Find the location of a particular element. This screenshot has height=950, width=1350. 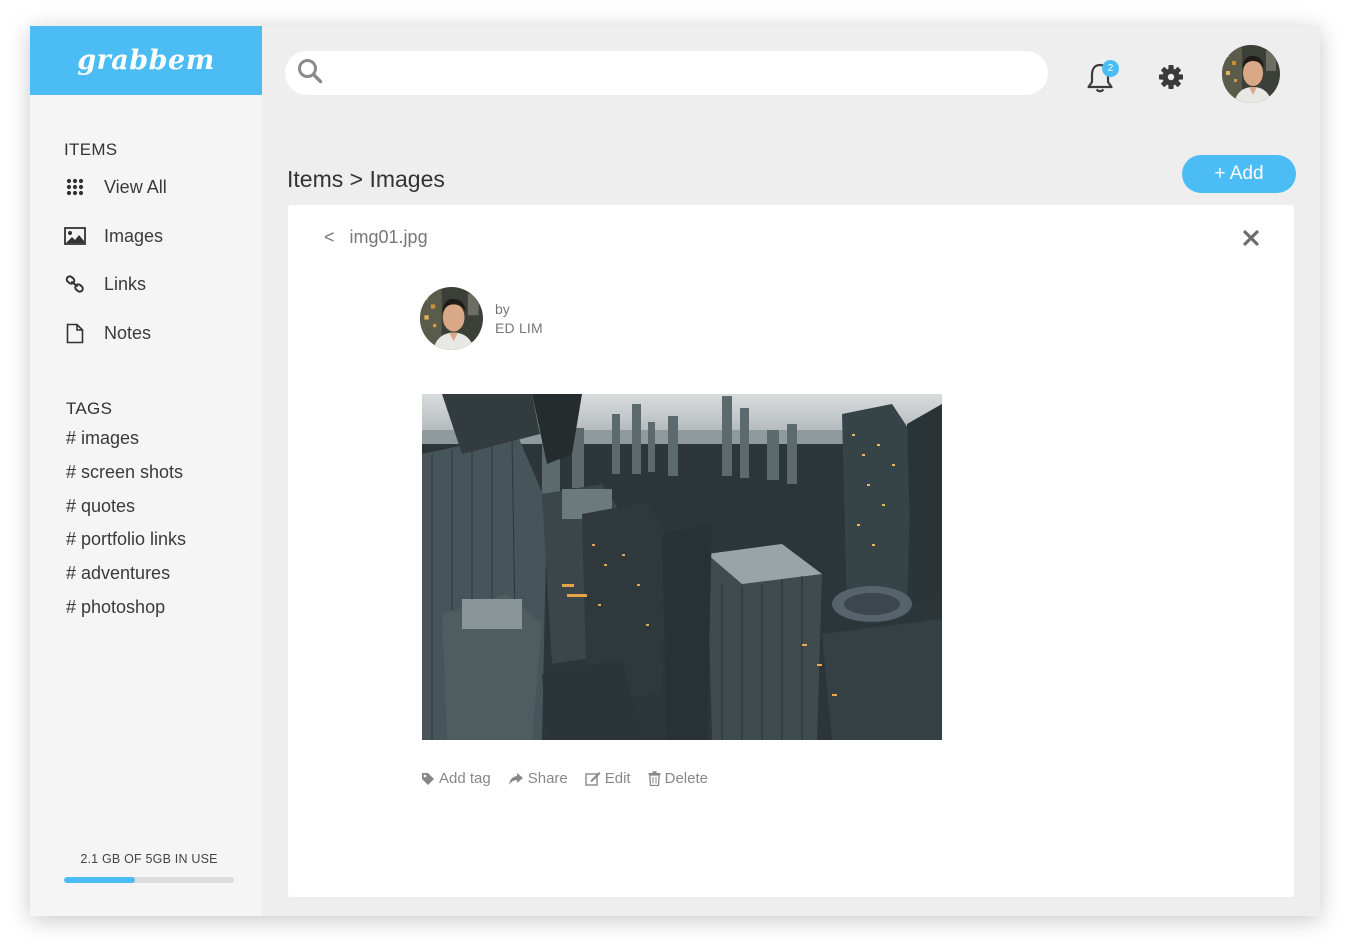

author-name: ED LIM is located at coordinates (519, 328).